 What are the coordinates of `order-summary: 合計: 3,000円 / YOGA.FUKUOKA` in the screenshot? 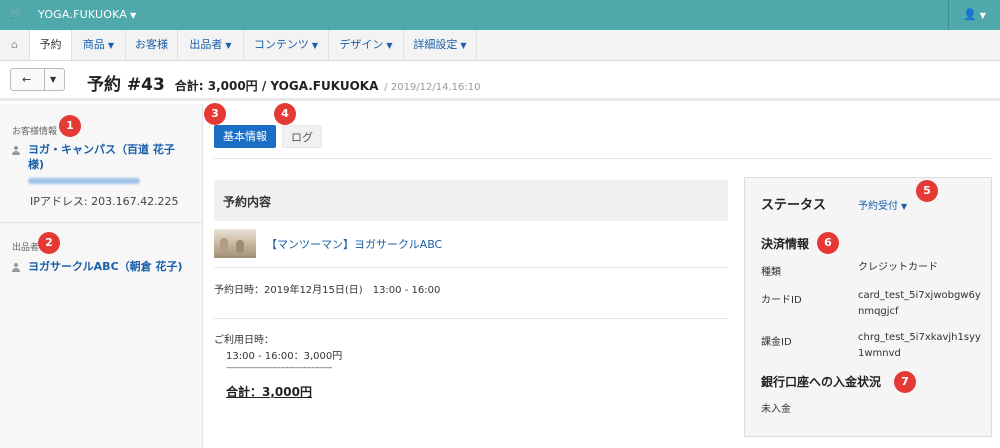 It's located at (276, 86).